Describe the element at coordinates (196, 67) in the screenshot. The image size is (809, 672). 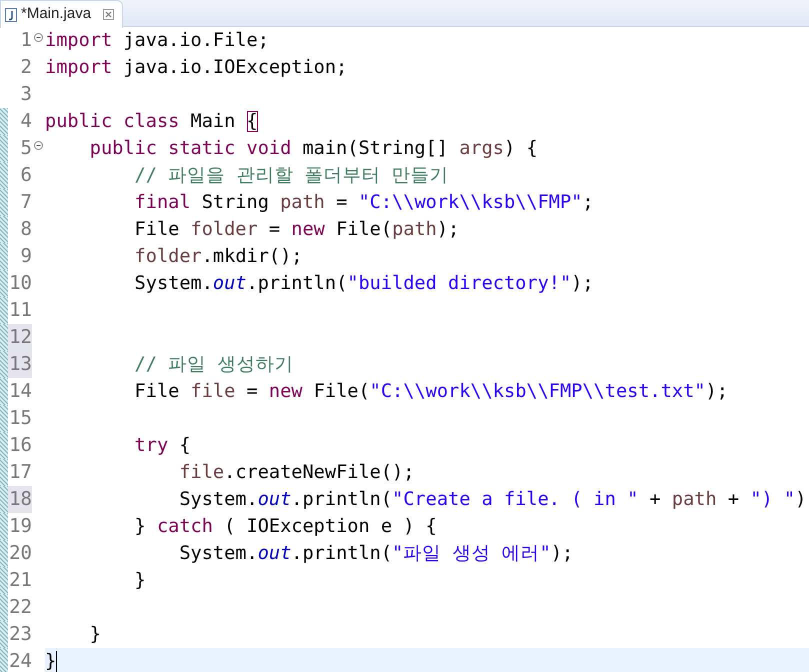
I see `code-line: import java.io.IOException;` at that location.